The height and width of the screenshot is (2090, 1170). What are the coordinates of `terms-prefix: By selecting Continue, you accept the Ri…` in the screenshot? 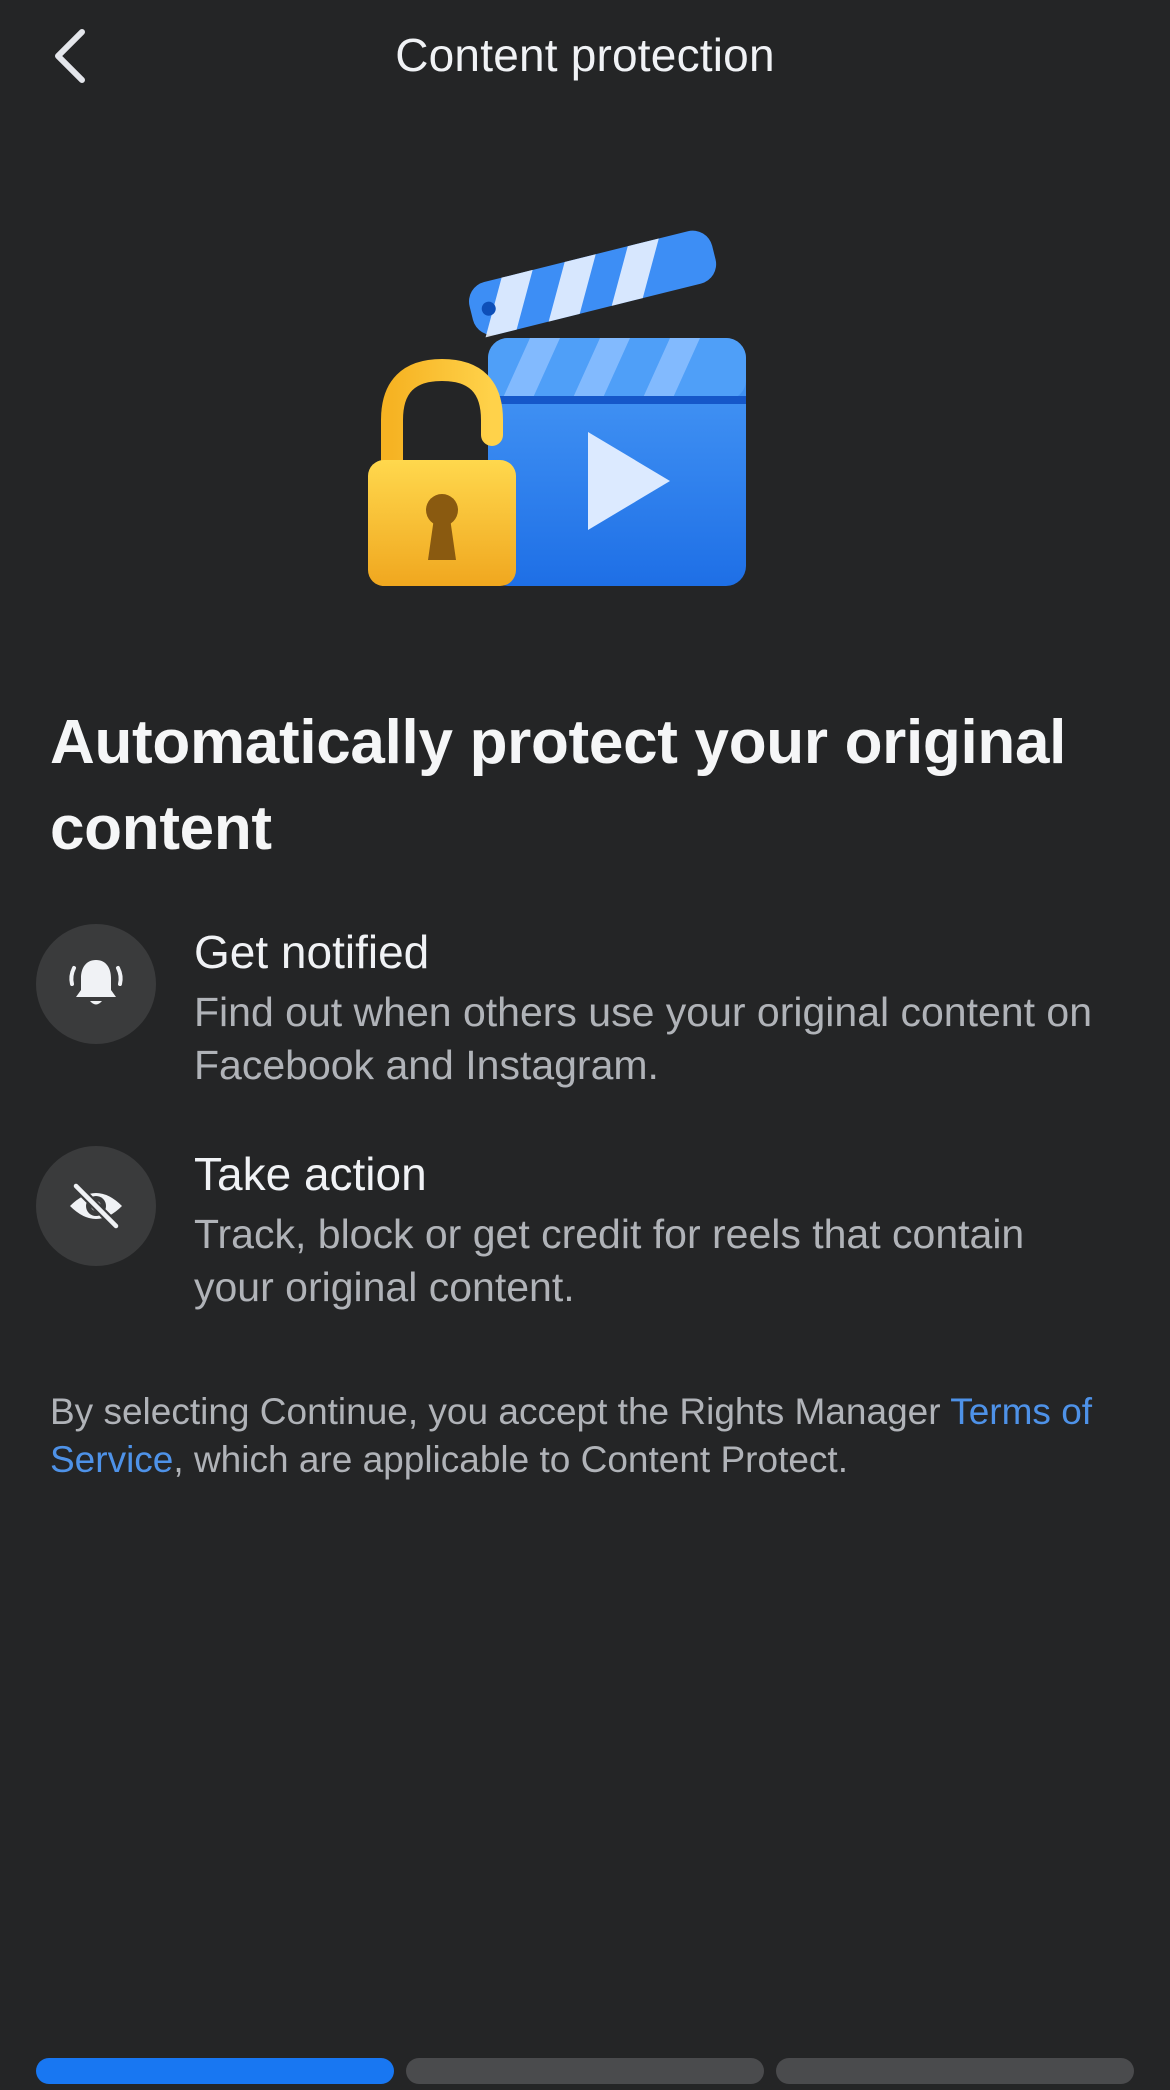 It's located at (500, 1411).